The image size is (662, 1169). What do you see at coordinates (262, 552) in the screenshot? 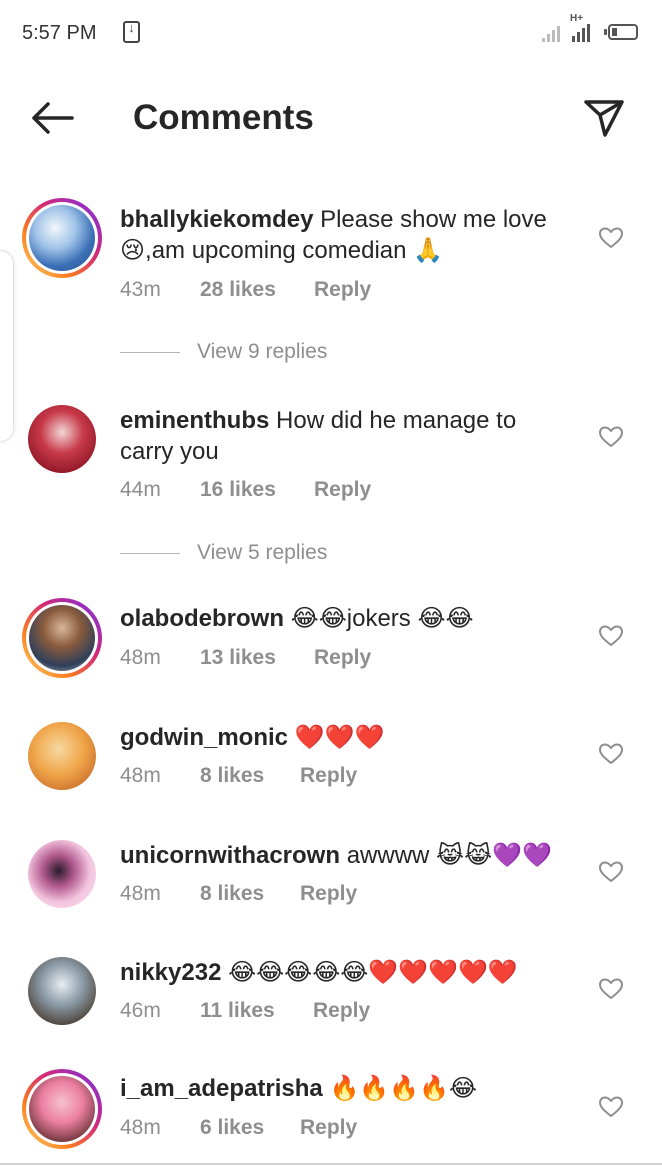
I see `view-replies-label: View 5 replies` at bounding box center [262, 552].